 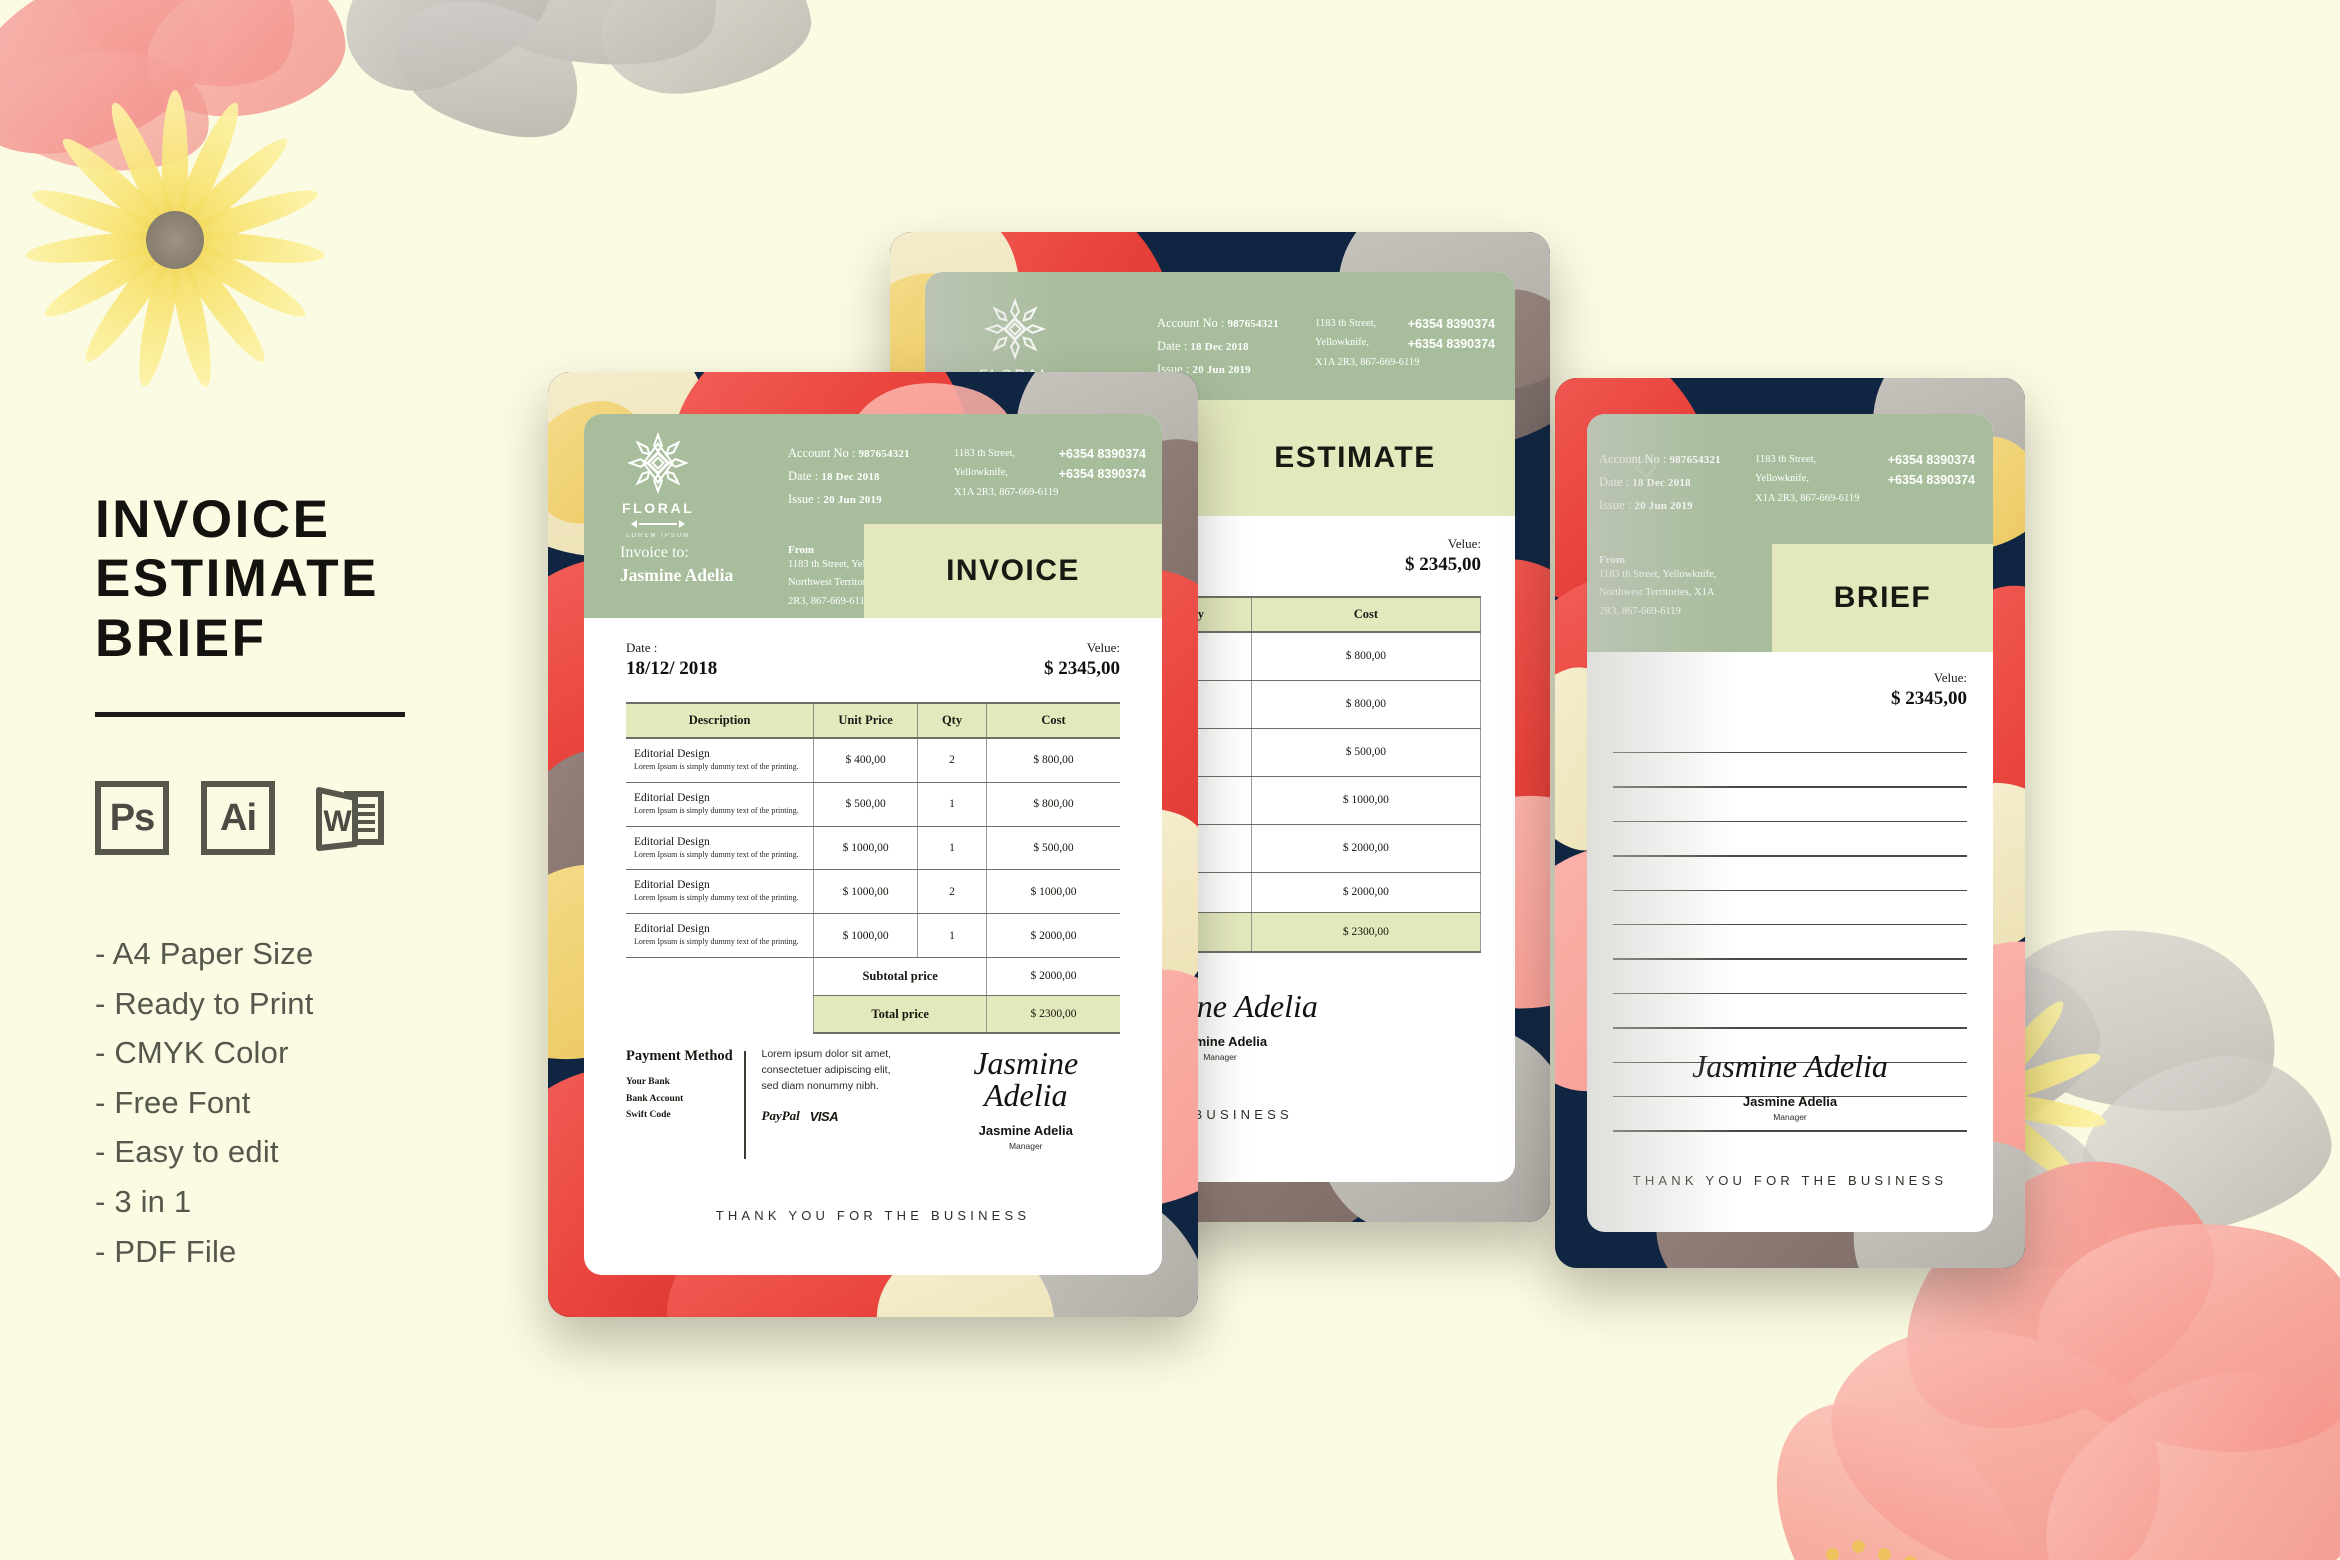 I want to click on payment-method-items: Your Bank Bank Account Swift Code, so click(x=681, y=1099).